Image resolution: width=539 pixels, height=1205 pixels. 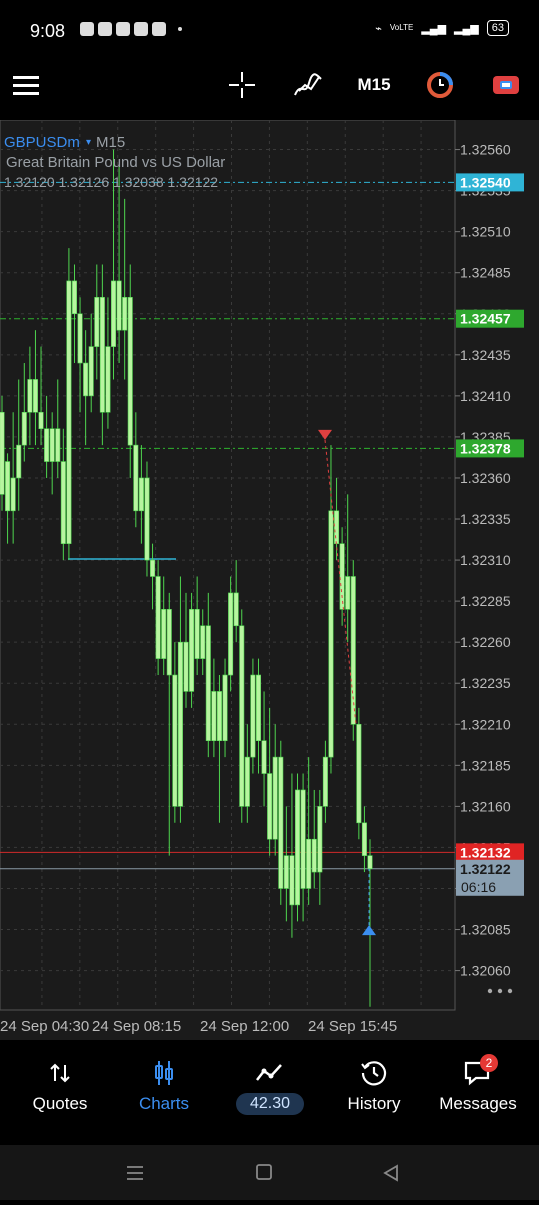 I want to click on crosshair-button, so click(x=242, y=85).